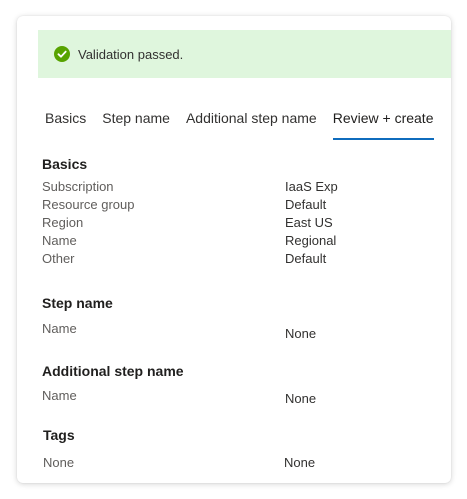  Describe the element at coordinates (78, 186) in the screenshot. I see `subscription-label: Subscription` at that location.